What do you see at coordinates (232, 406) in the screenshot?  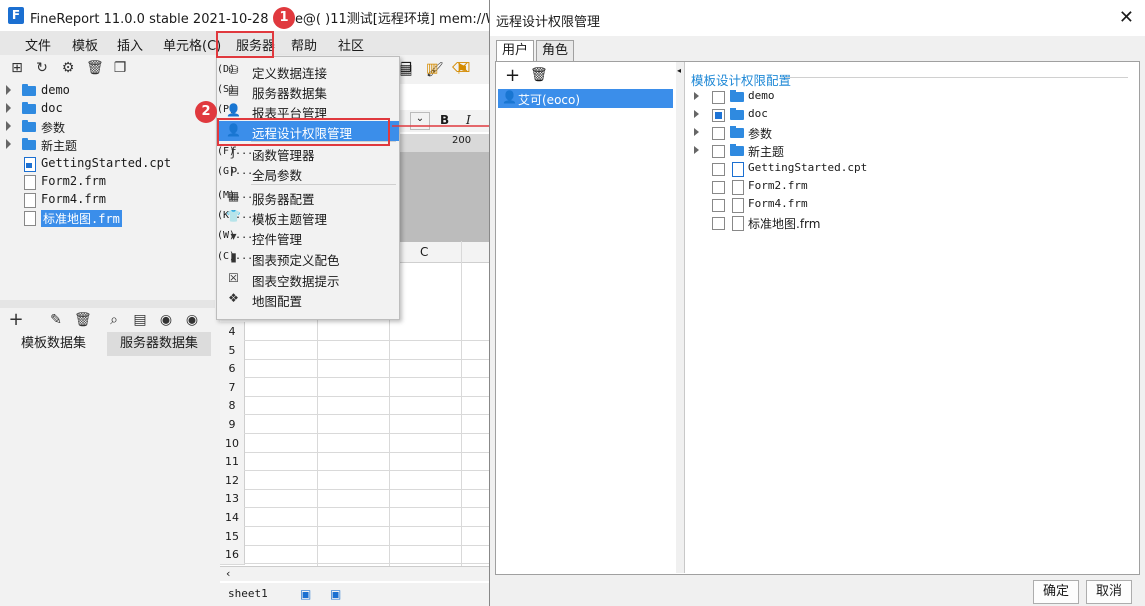 I see `row-header: 8` at bounding box center [232, 406].